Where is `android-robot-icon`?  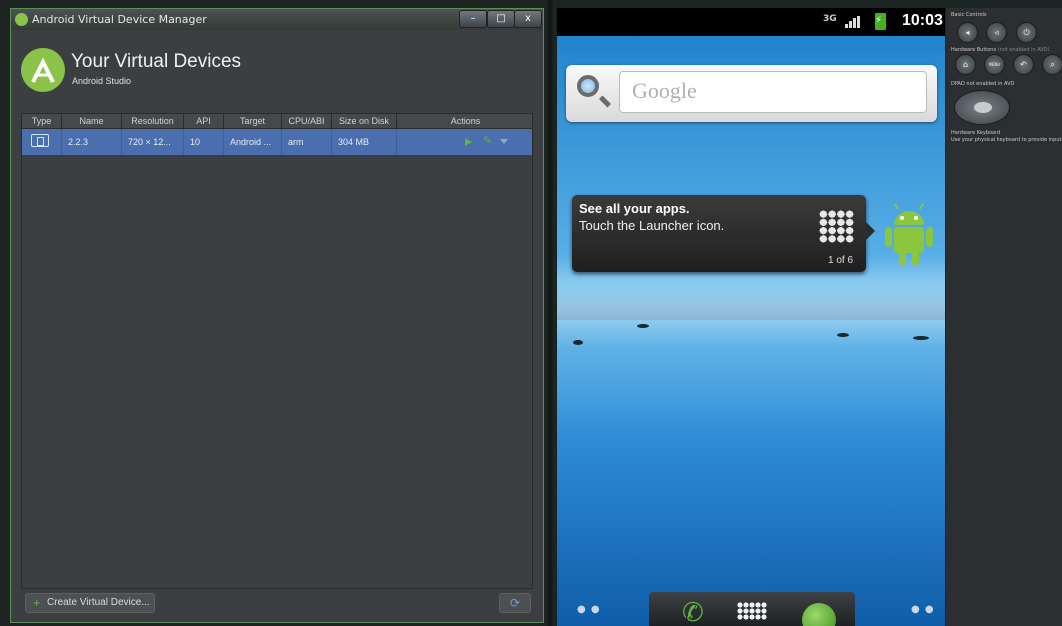
android-robot-icon is located at coordinates (909, 234).